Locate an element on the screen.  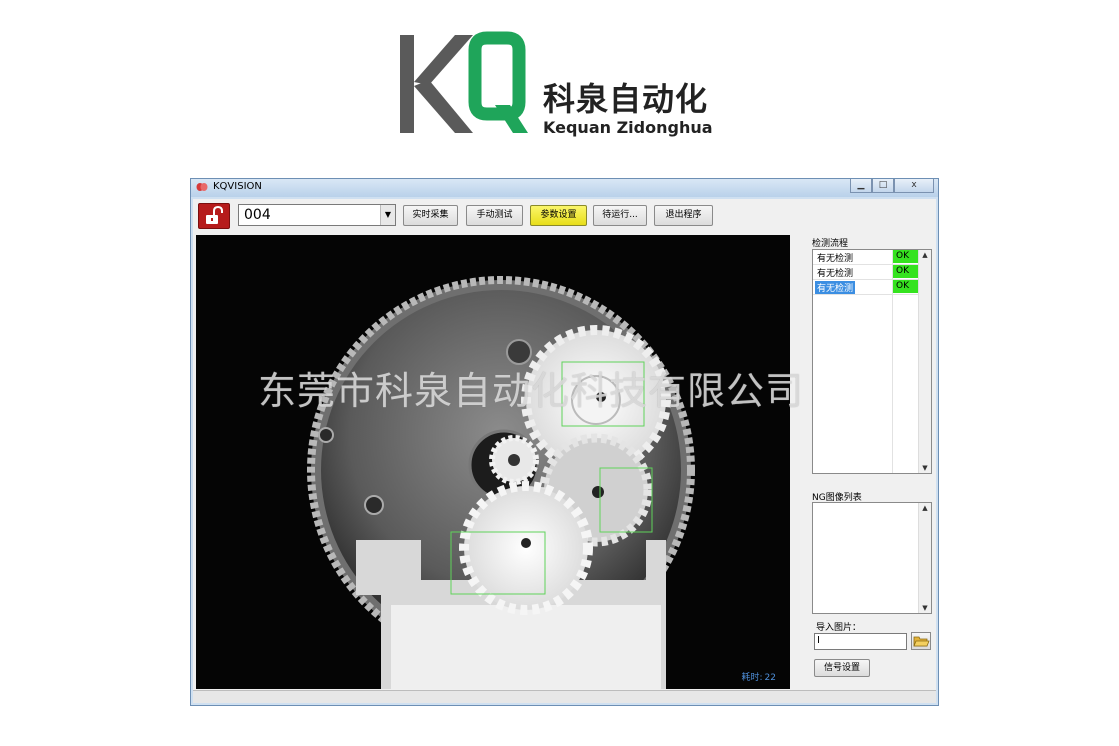
signal-settings-button: 信号设置 is located at coordinates (842, 668).